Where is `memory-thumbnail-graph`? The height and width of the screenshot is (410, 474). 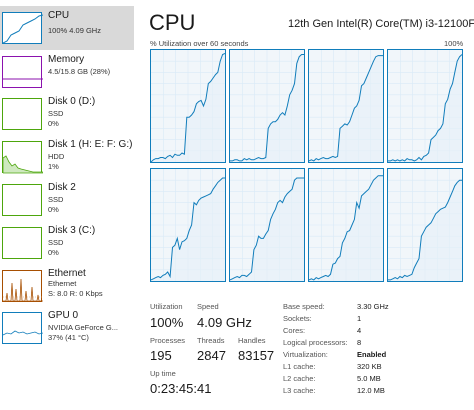 memory-thumbnail-graph is located at coordinates (22, 72).